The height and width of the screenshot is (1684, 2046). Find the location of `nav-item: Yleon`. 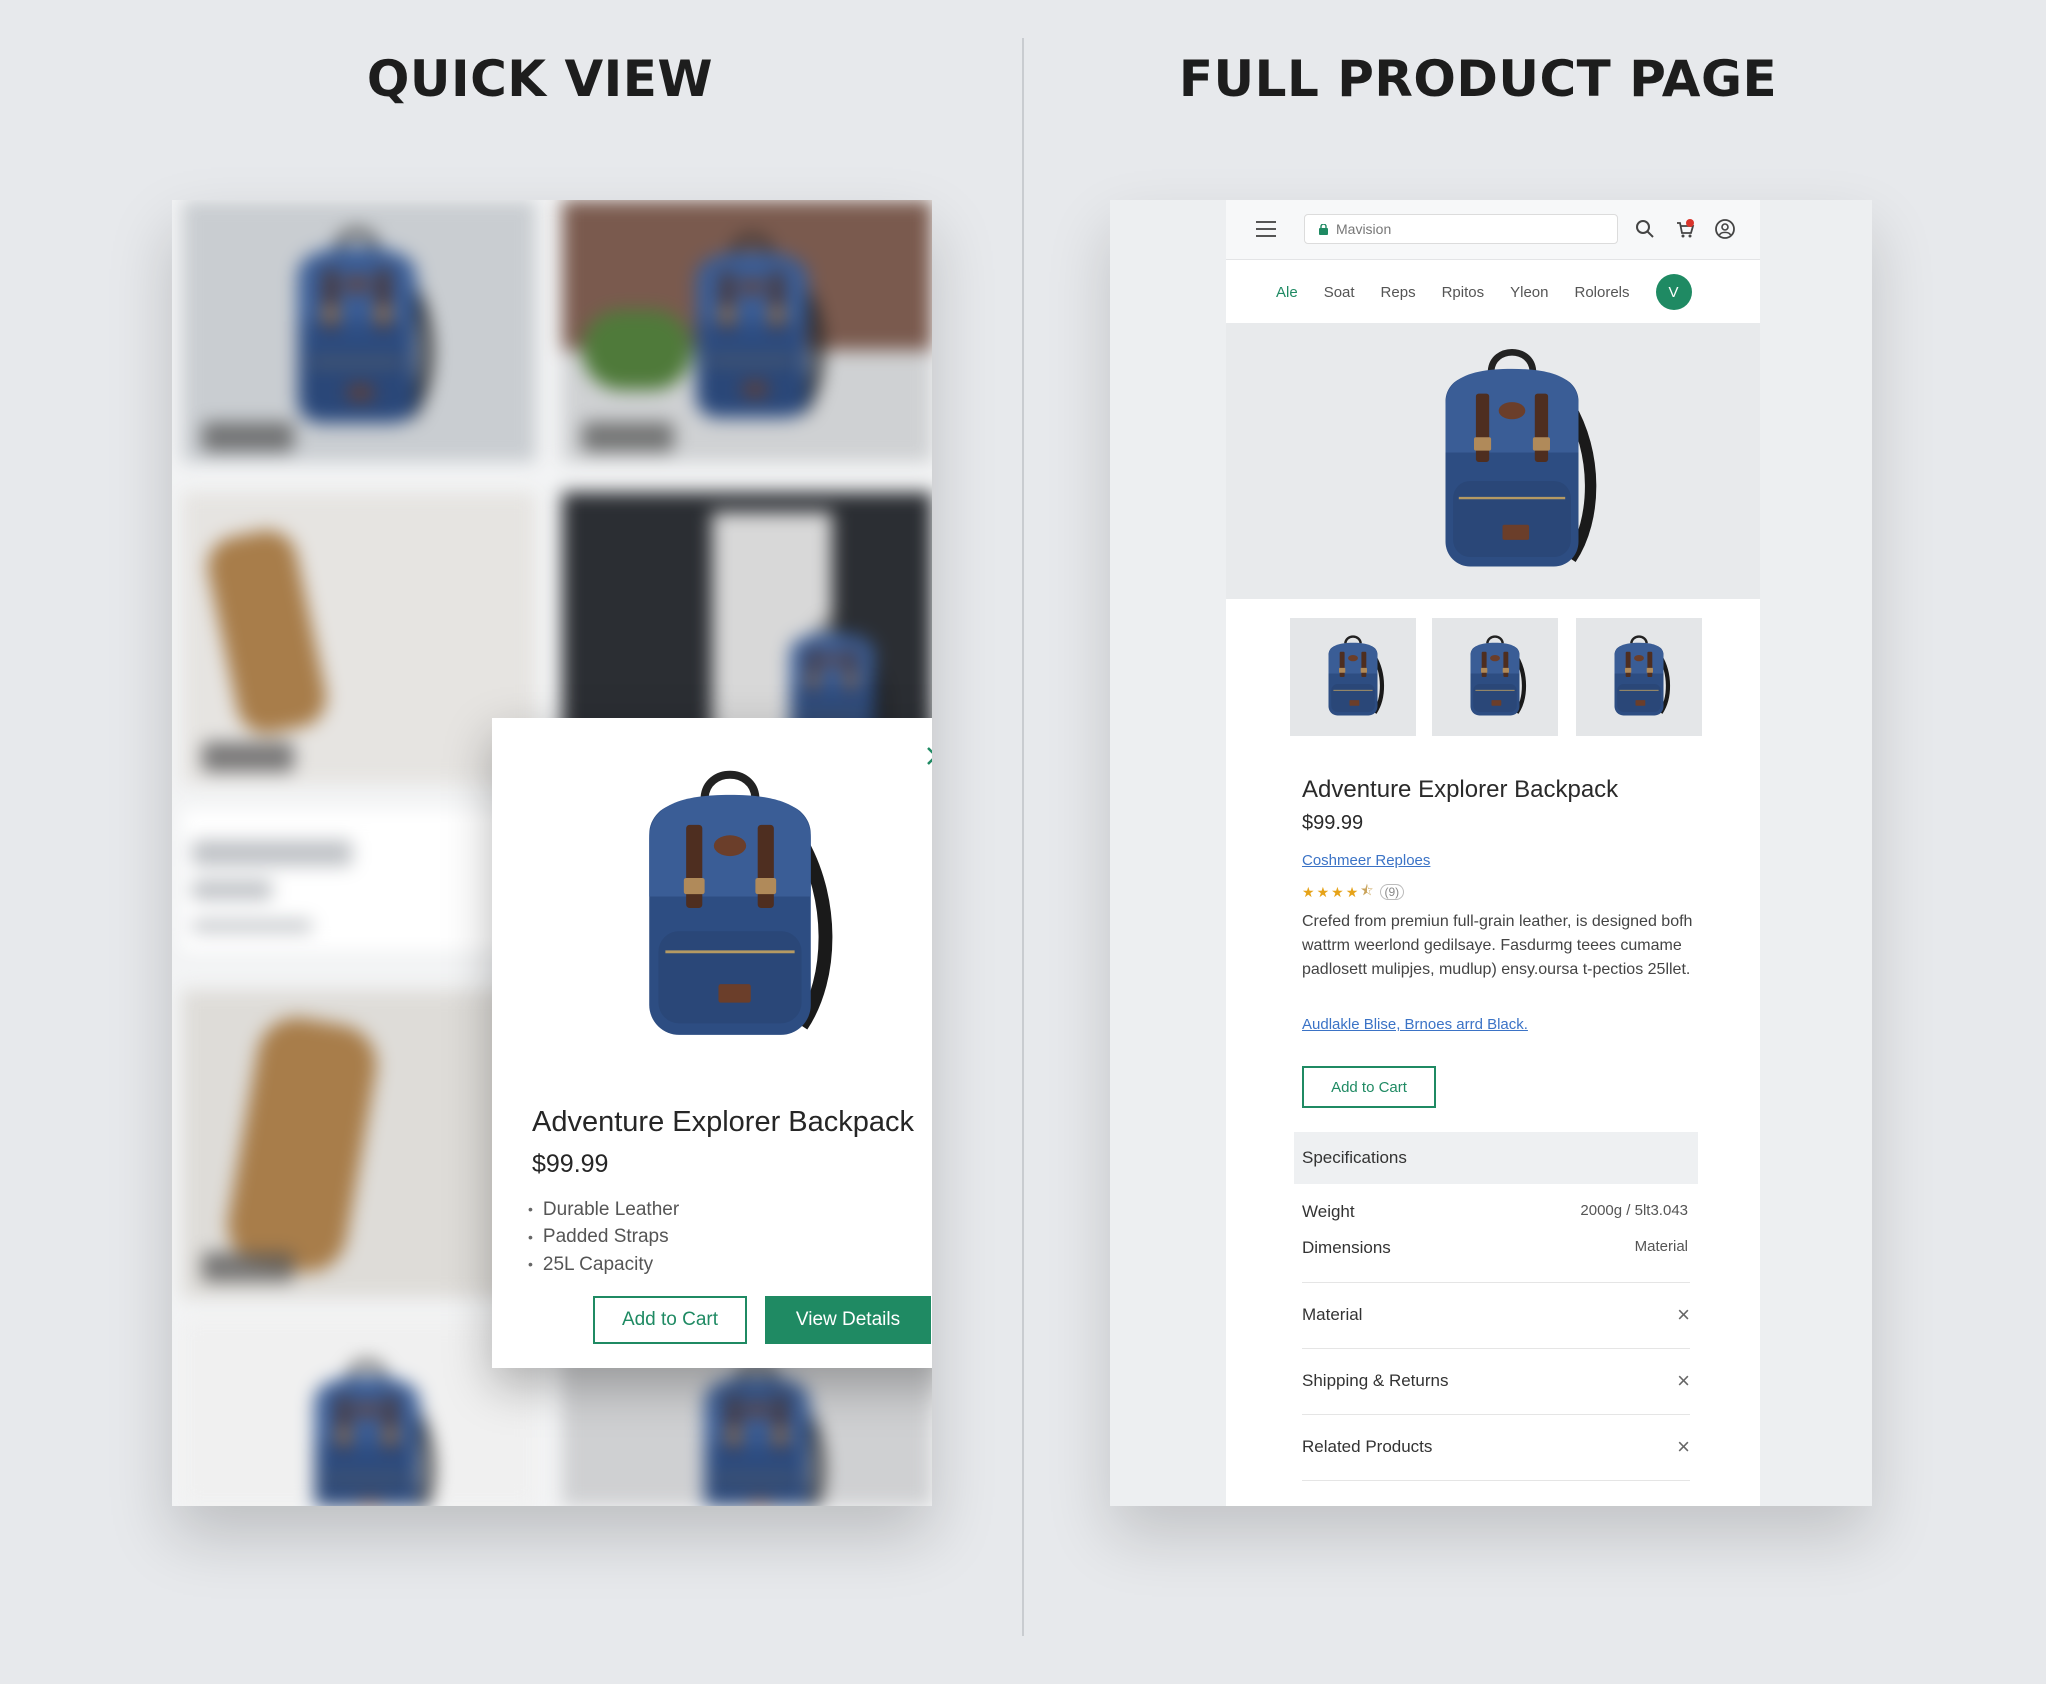

nav-item: Yleon is located at coordinates (1529, 292).